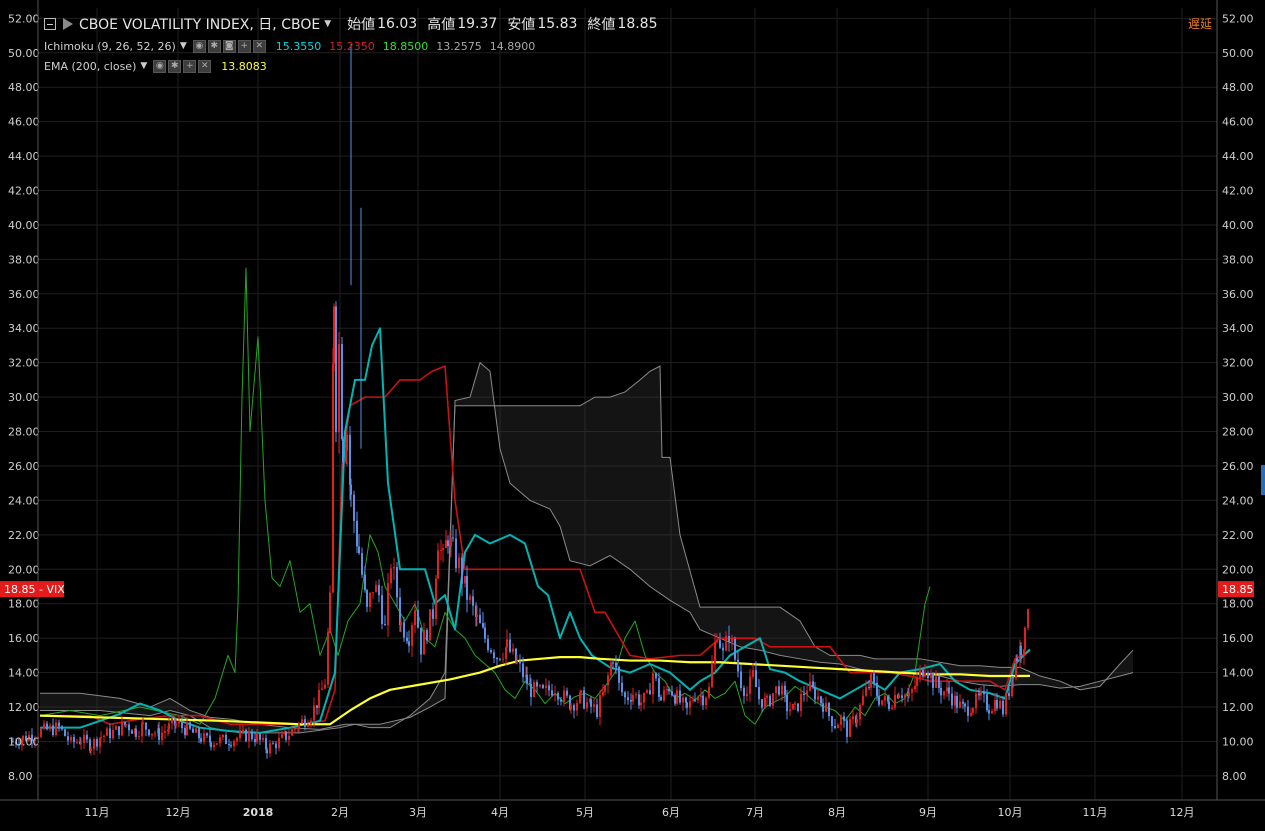 The width and height of the screenshot is (1265, 831). What do you see at coordinates (24, 87) in the screenshot?
I see `y-tick-label-left: 48.00` at bounding box center [24, 87].